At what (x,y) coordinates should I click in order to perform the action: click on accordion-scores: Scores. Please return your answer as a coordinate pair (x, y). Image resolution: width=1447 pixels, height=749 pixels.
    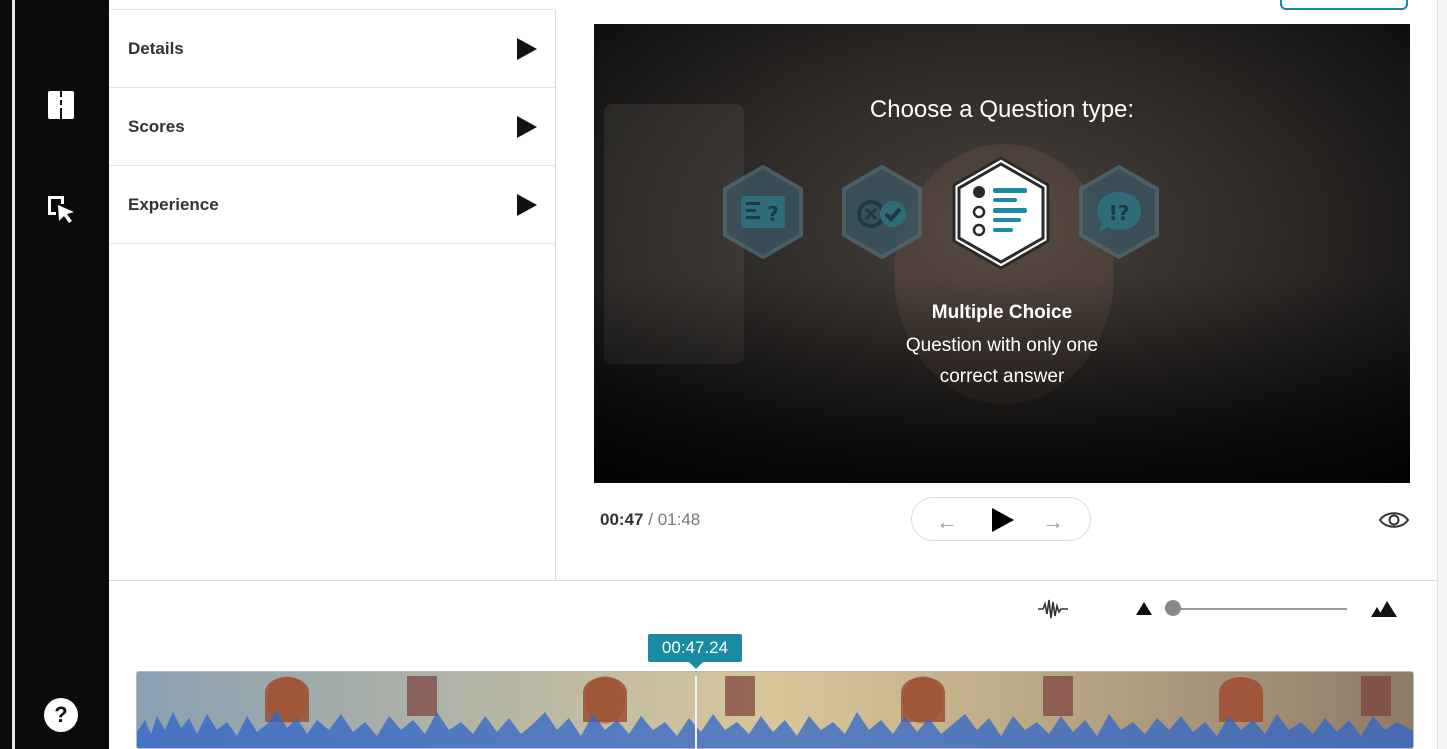
    Looking at the image, I should click on (332, 127).